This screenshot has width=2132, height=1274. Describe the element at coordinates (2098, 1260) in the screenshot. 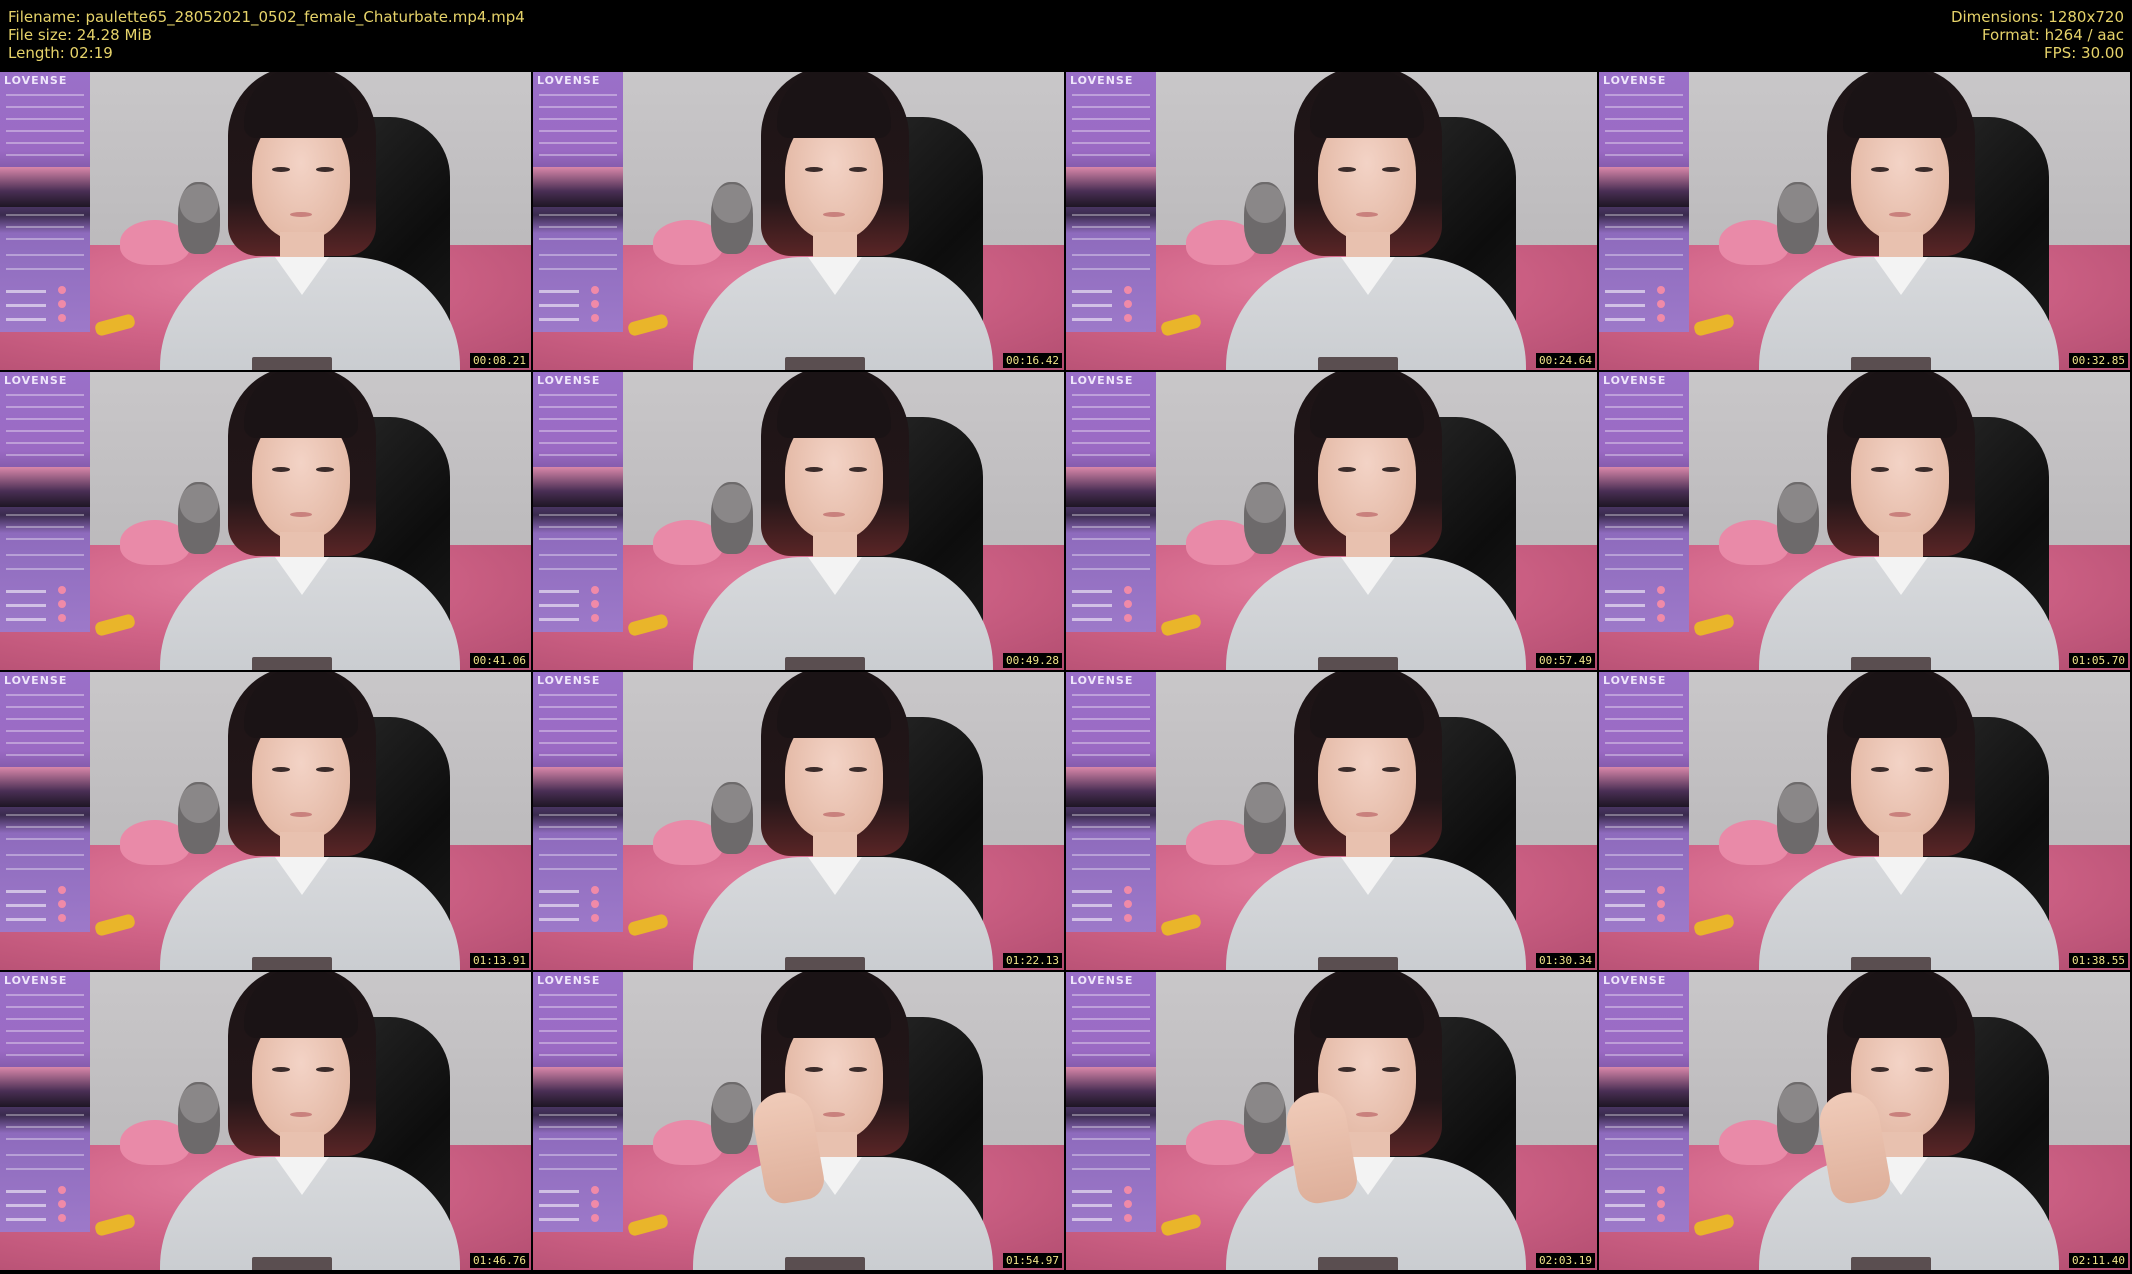

I see `thumbnail-timestamp: 02:11.40` at that location.